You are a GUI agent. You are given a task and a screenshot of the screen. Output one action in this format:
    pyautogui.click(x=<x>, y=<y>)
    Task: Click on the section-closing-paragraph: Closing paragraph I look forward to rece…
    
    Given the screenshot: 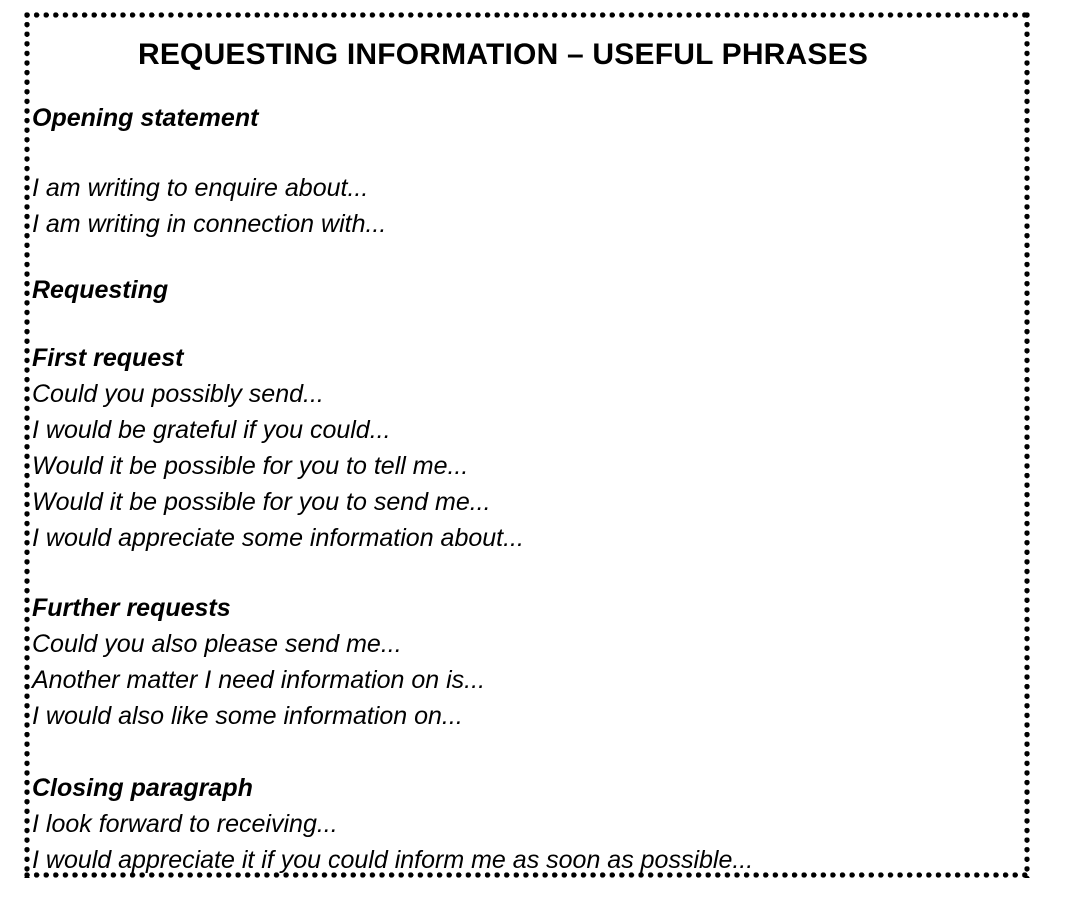 What is the action you would take?
    pyautogui.click(x=503, y=824)
    